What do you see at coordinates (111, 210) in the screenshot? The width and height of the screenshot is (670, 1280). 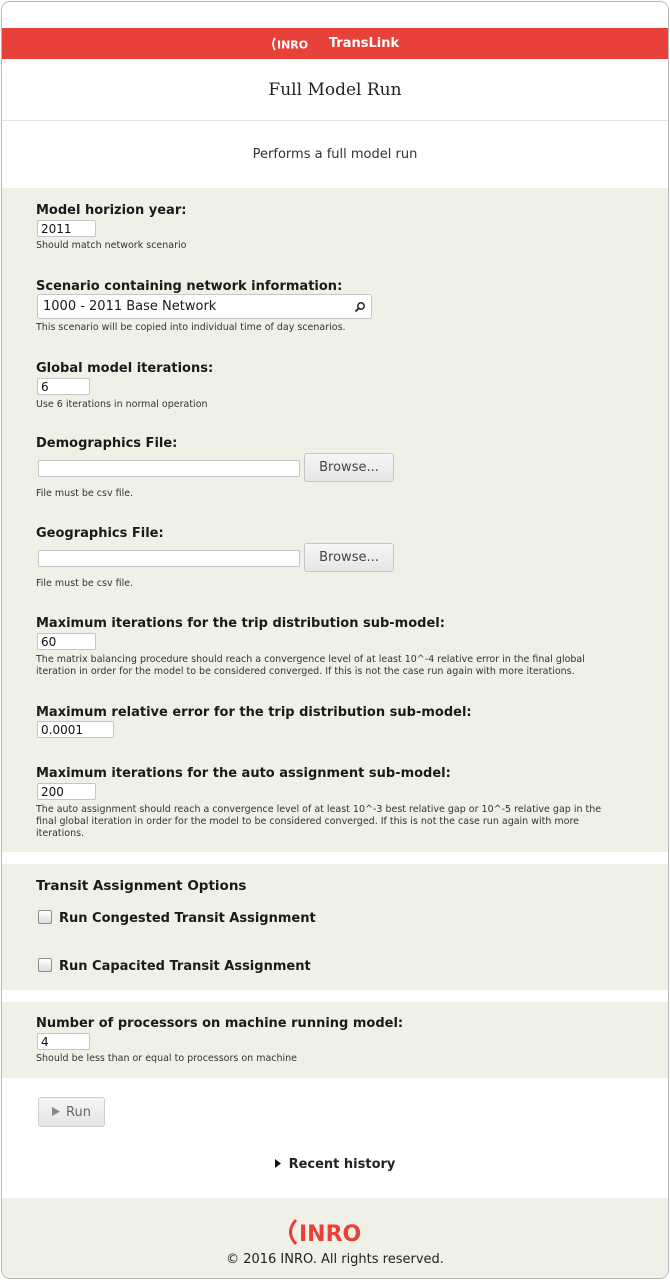 I see `horizon-year-label: Model horizion year:` at bounding box center [111, 210].